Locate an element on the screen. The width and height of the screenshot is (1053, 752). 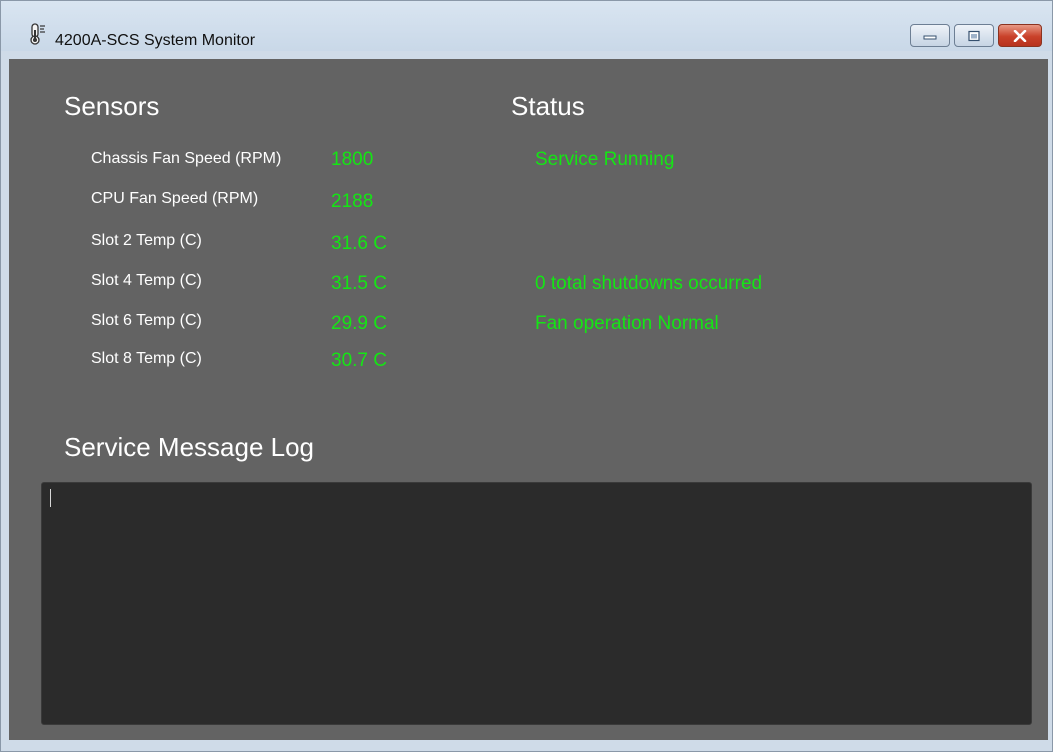
close-button is located at coordinates (1020, 35).